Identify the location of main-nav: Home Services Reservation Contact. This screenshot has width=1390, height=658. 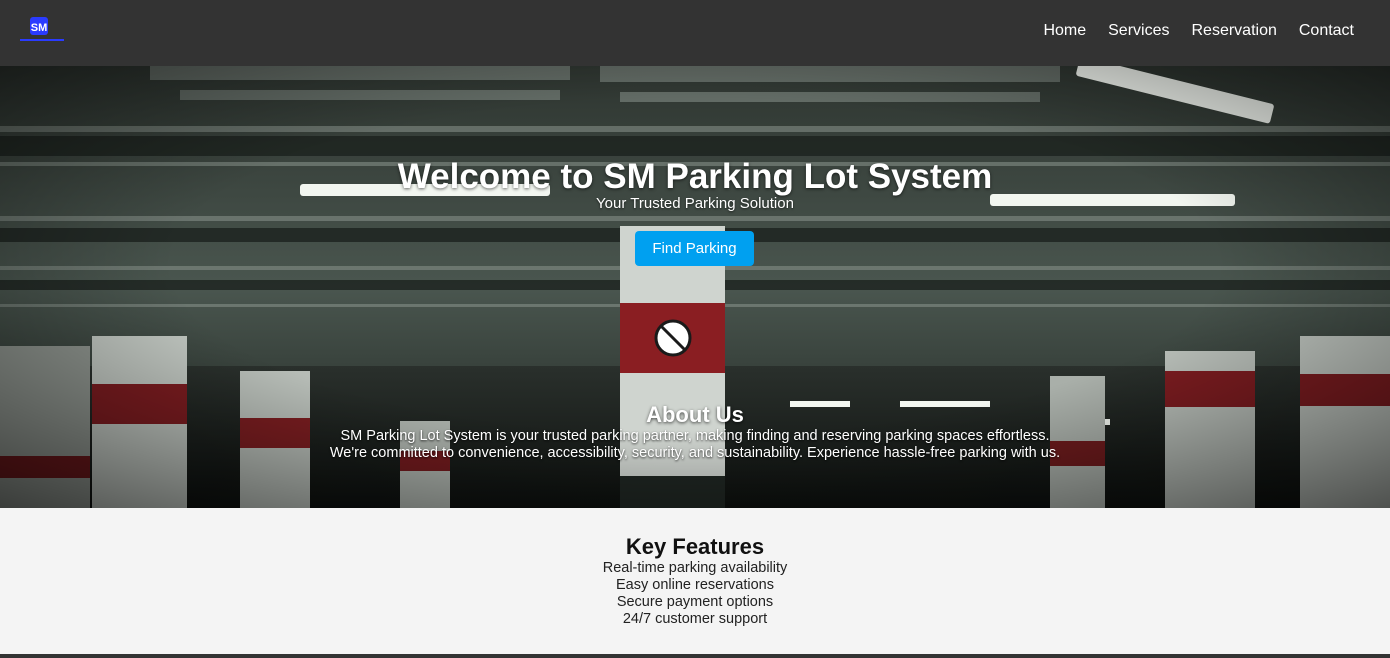
(1187, 31).